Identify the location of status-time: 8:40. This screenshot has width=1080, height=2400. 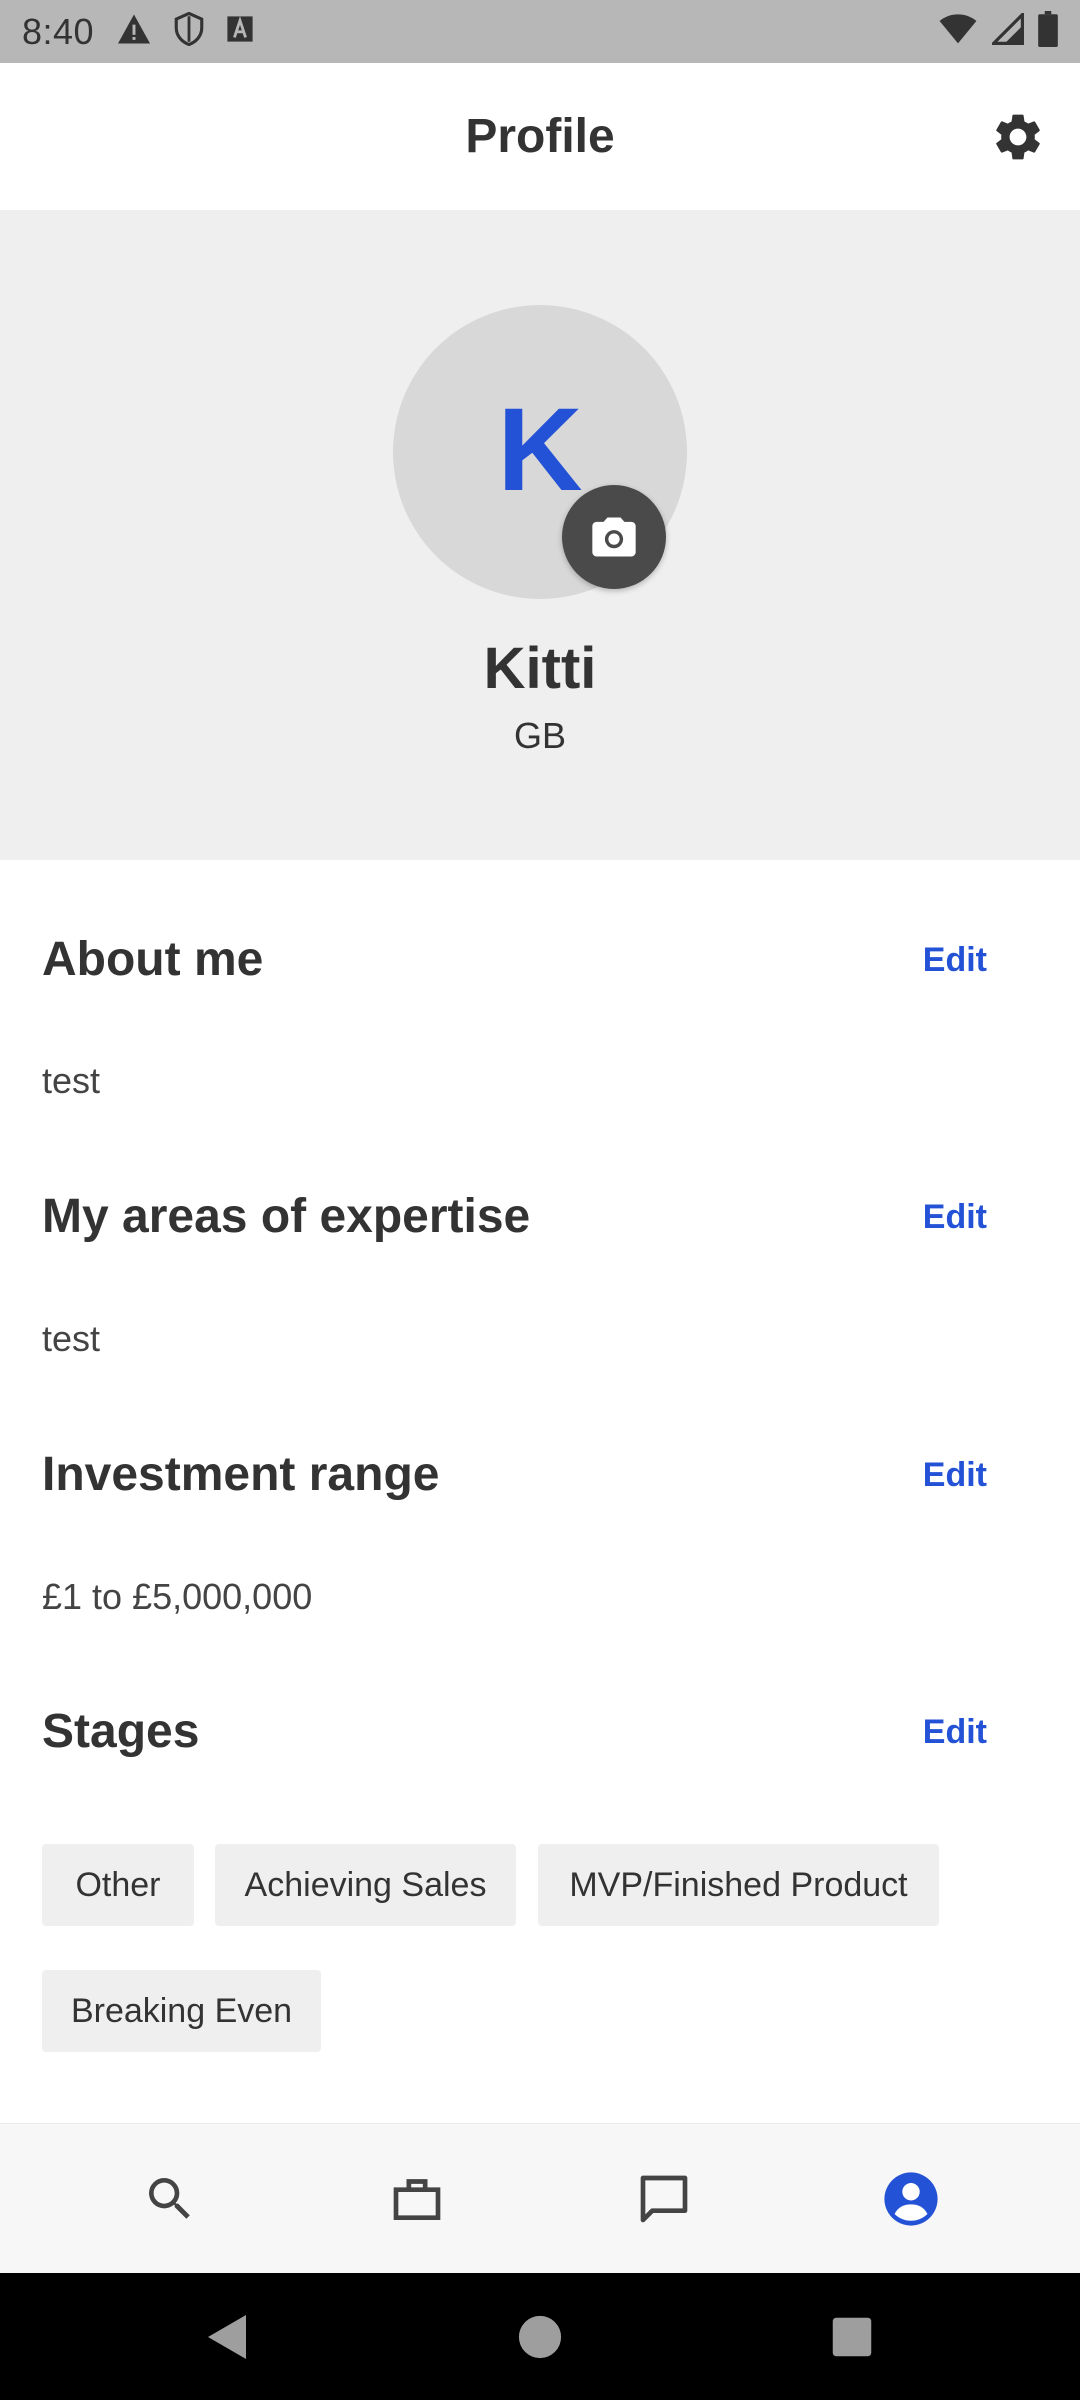
(58, 31).